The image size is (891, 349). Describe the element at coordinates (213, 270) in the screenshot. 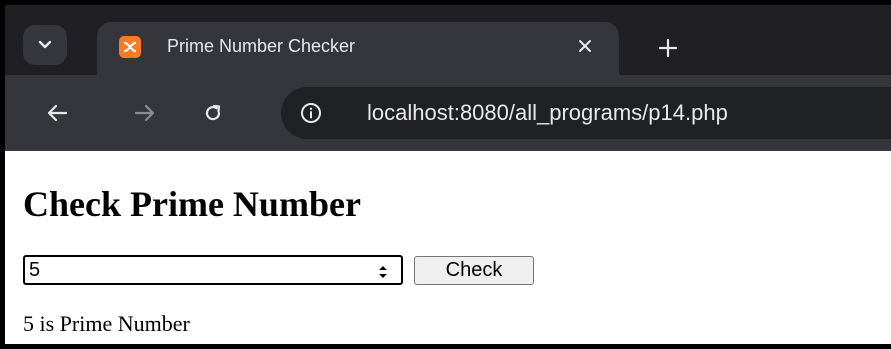

I see `number-input: 5` at that location.